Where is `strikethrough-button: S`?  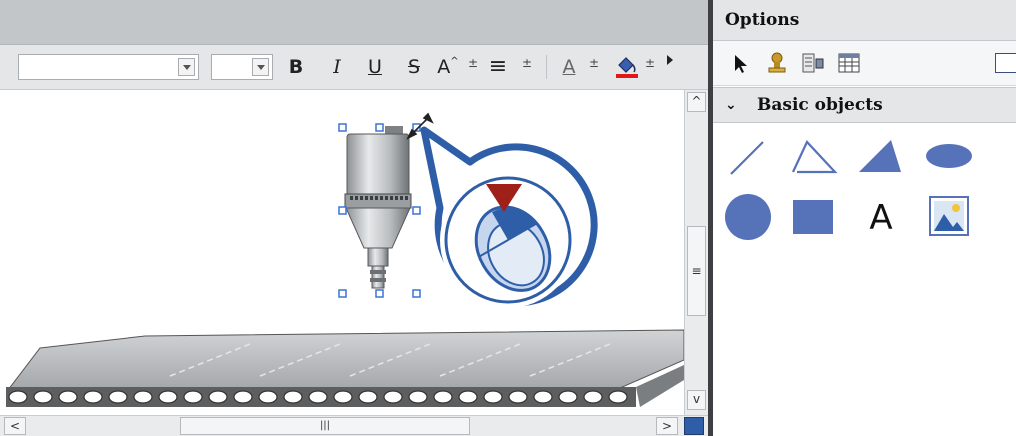 strikethrough-button: S is located at coordinates (414, 67).